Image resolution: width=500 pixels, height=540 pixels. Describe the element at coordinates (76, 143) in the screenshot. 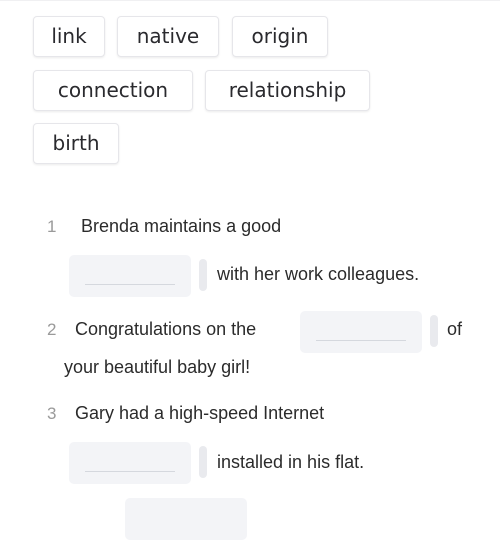

I see `word-chip-birth: birth` at that location.